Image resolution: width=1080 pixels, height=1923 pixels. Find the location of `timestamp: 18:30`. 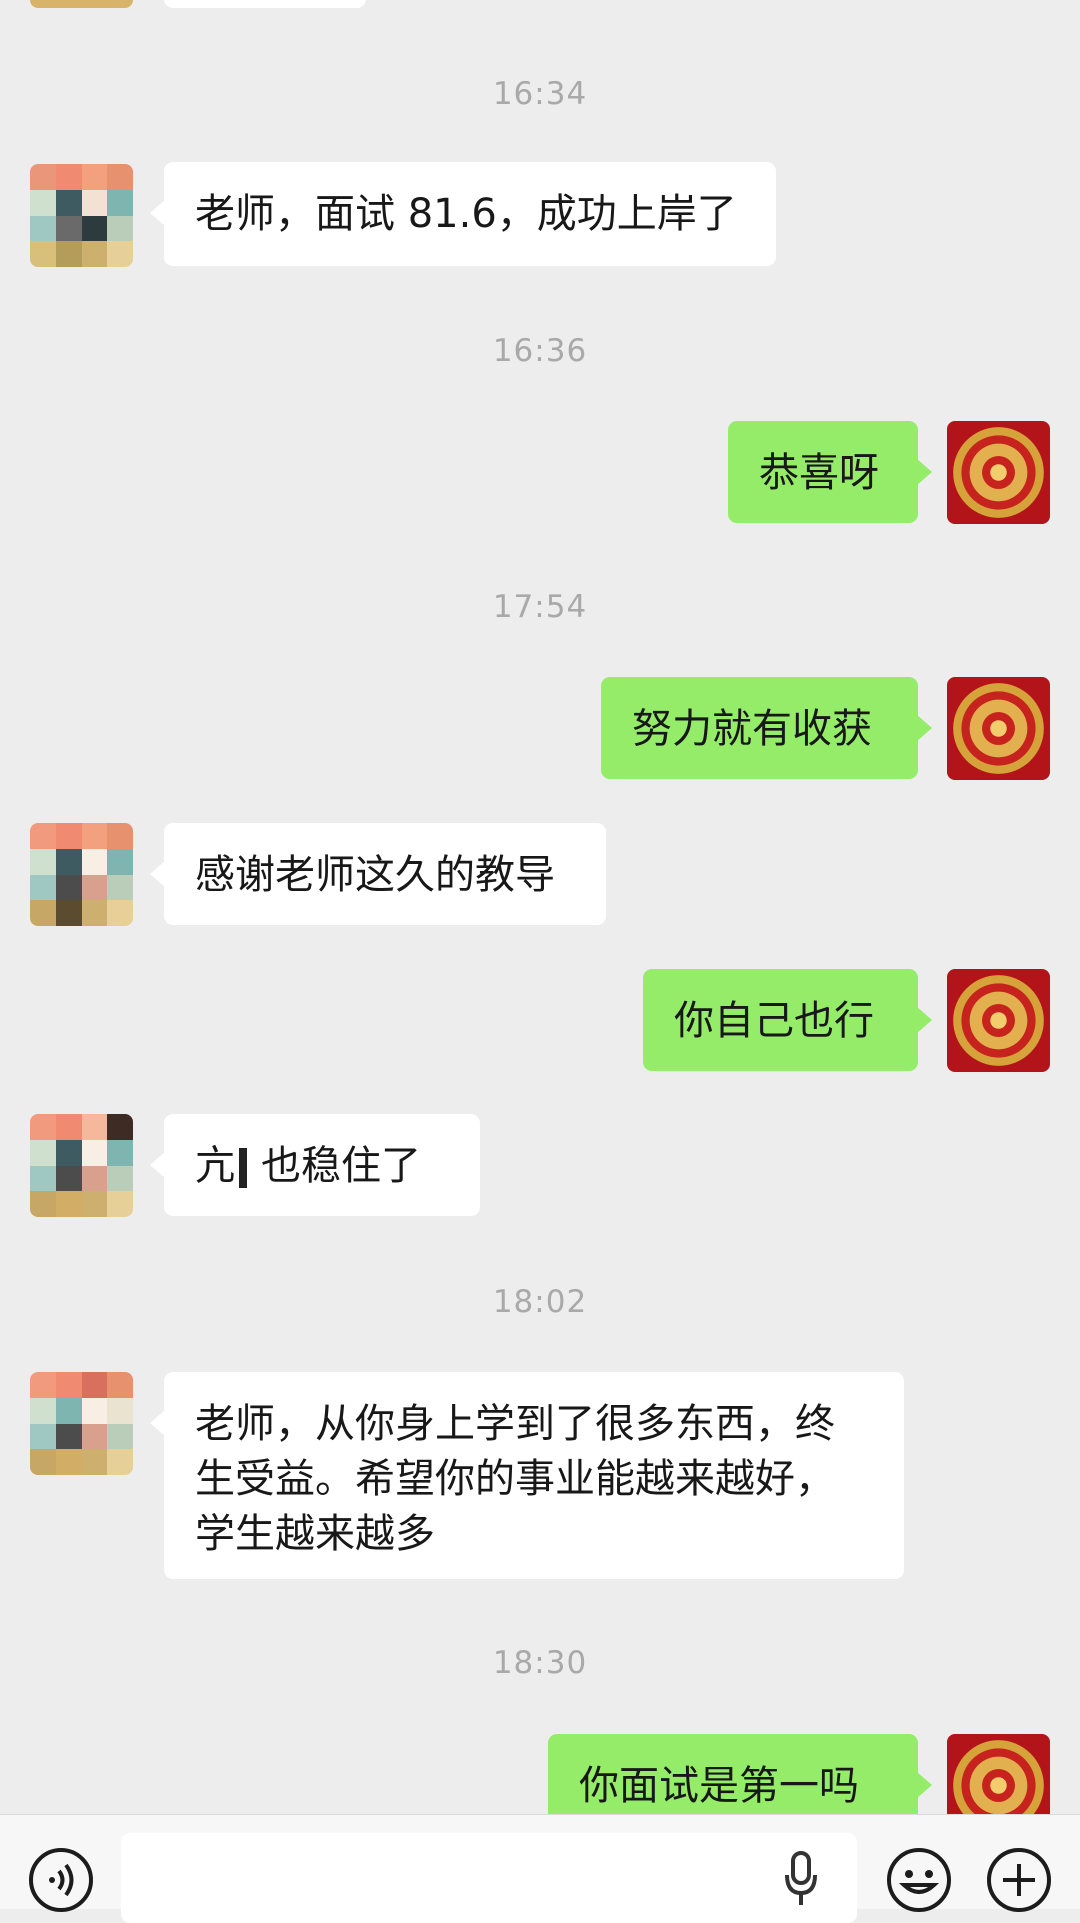

timestamp: 18:30 is located at coordinates (540, 1663).